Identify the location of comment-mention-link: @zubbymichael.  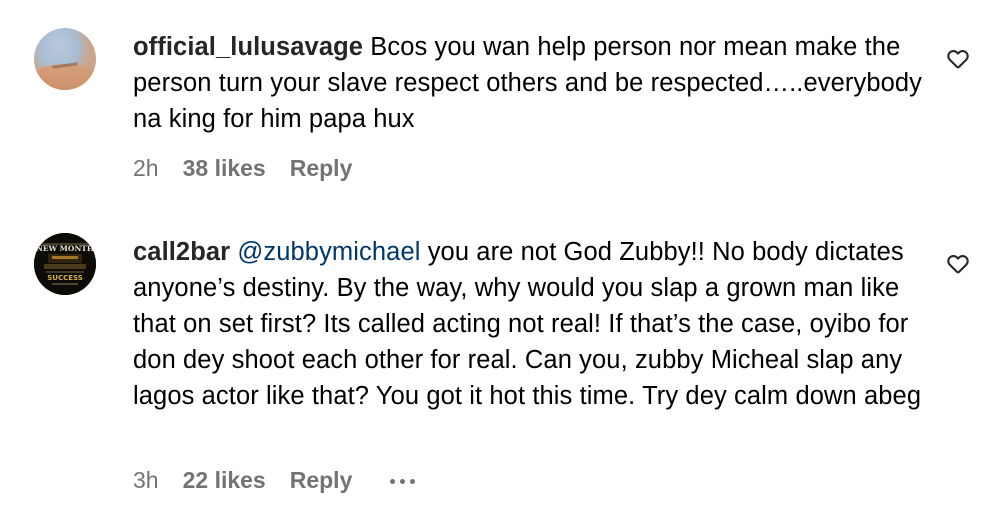
(328, 252).